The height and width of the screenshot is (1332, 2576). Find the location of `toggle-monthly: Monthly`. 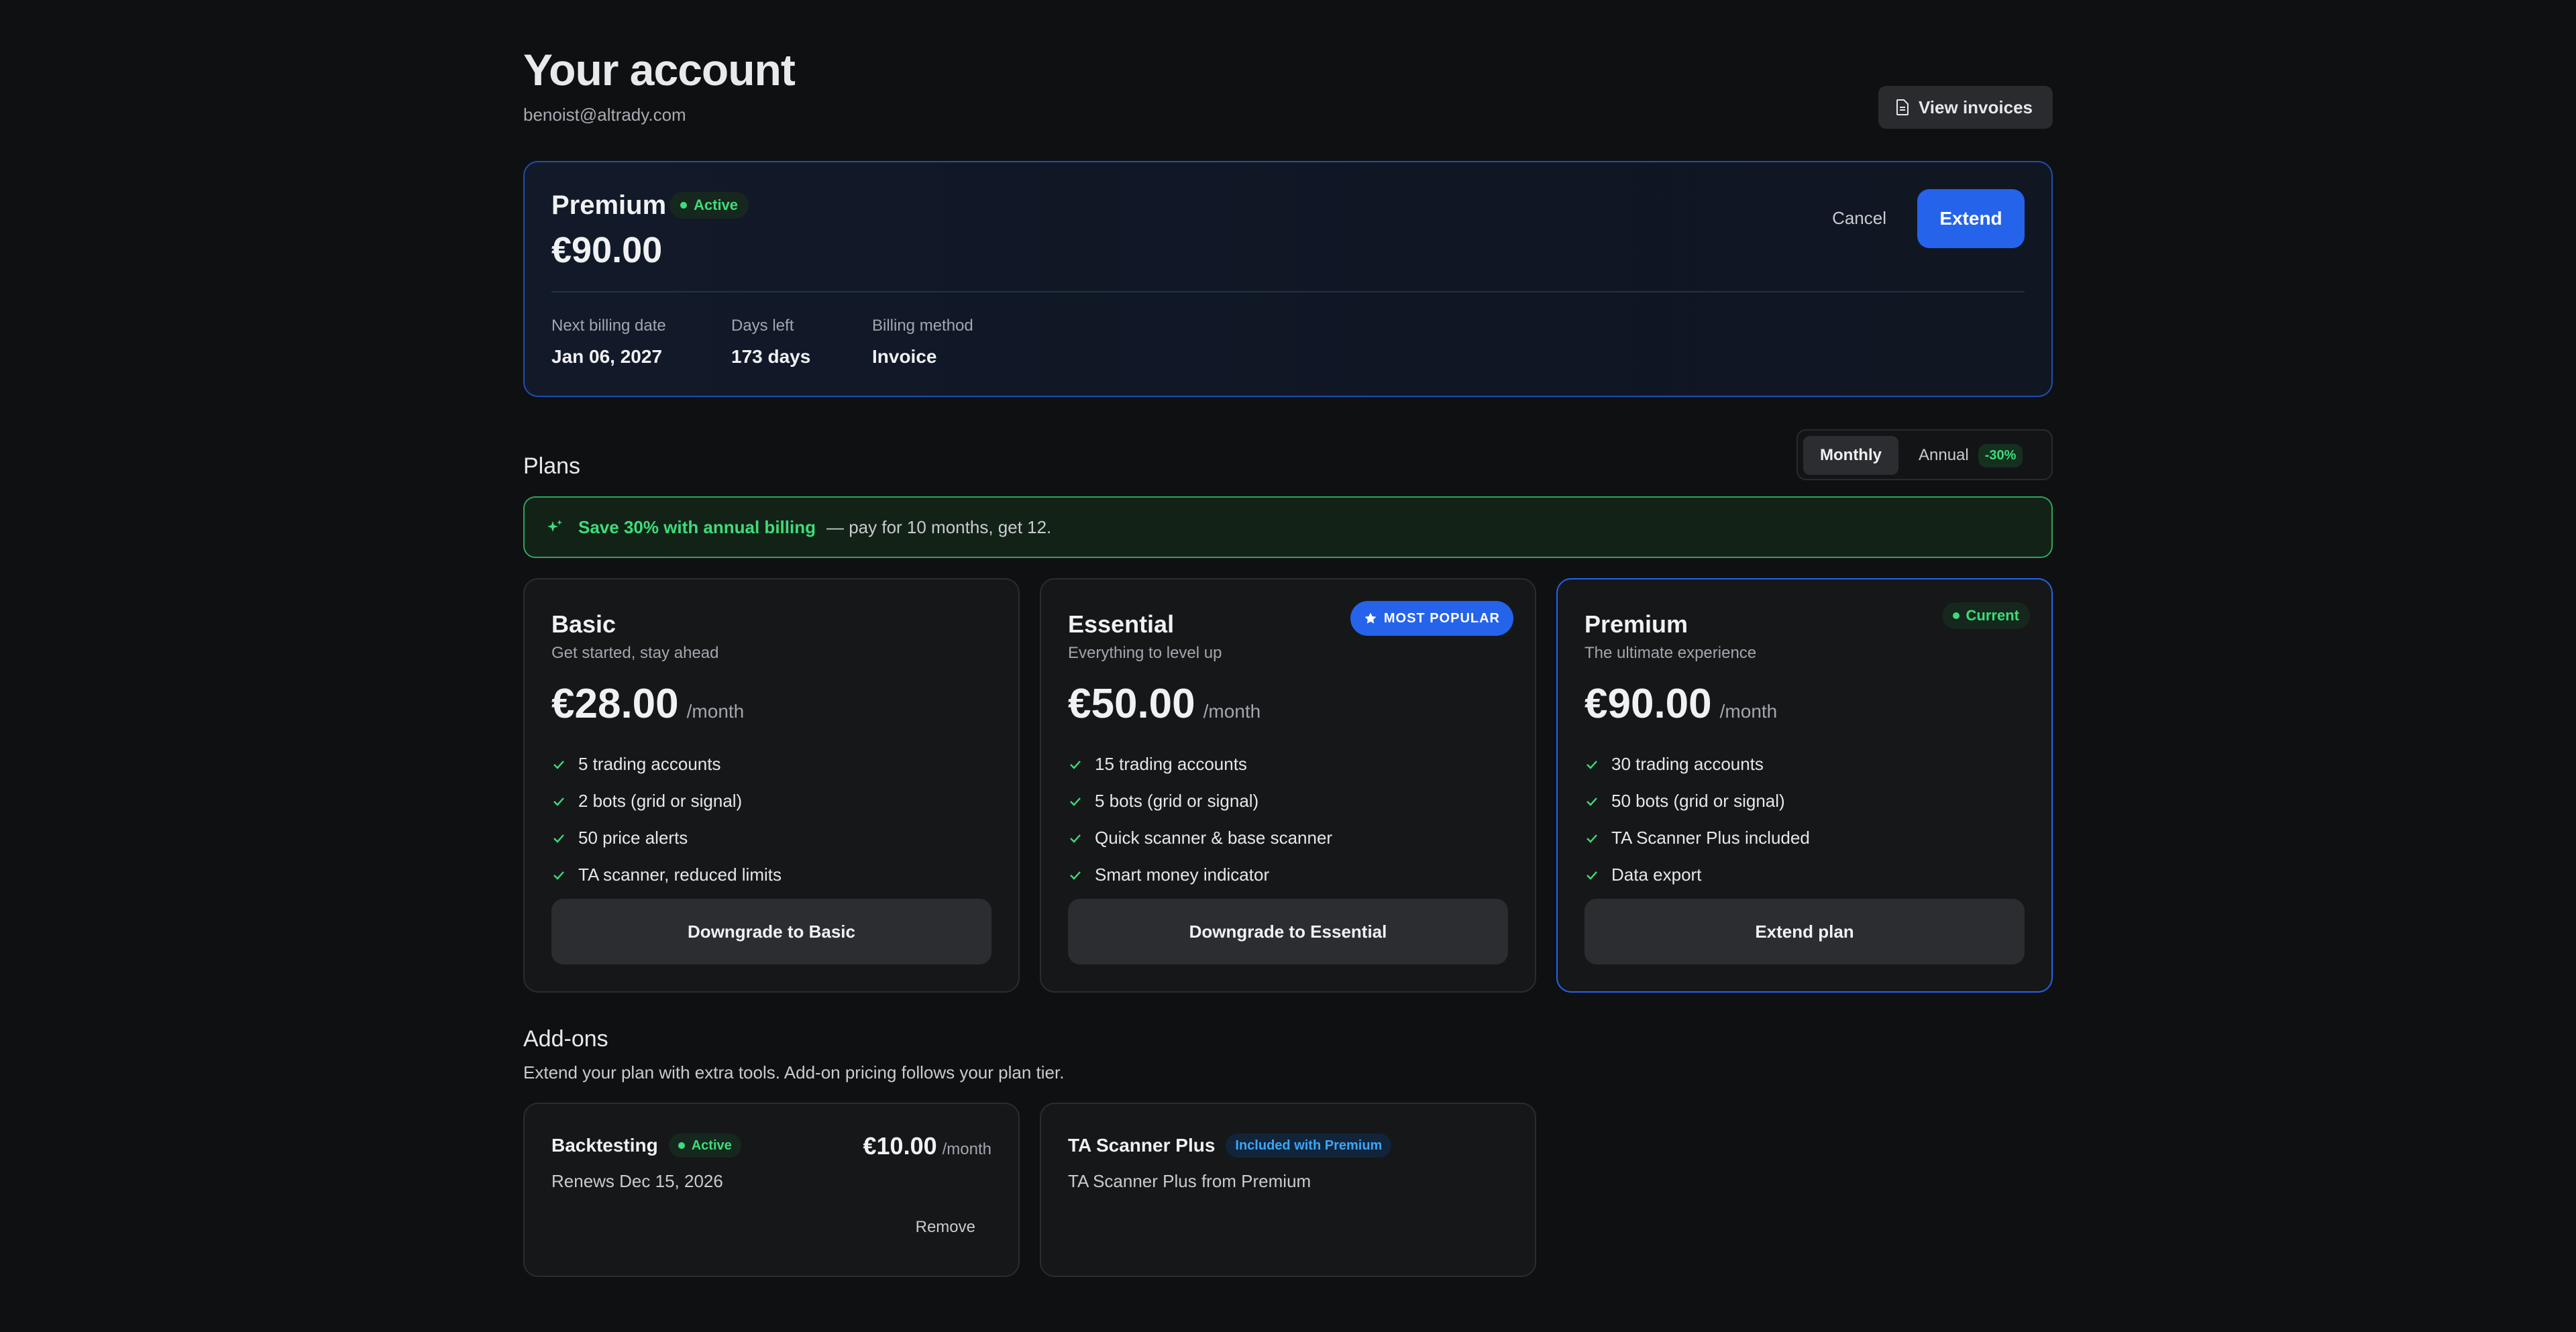

toggle-monthly: Monthly is located at coordinates (1850, 455).